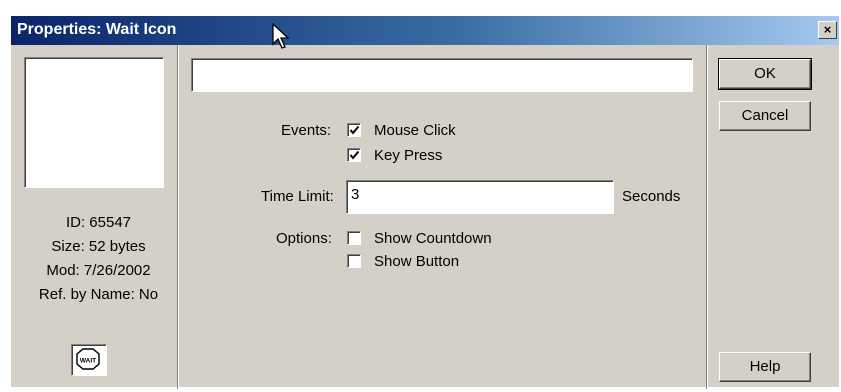 The width and height of the screenshot is (841, 392). I want to click on dialog-title: Properties: Wait Icon, so click(97, 29).